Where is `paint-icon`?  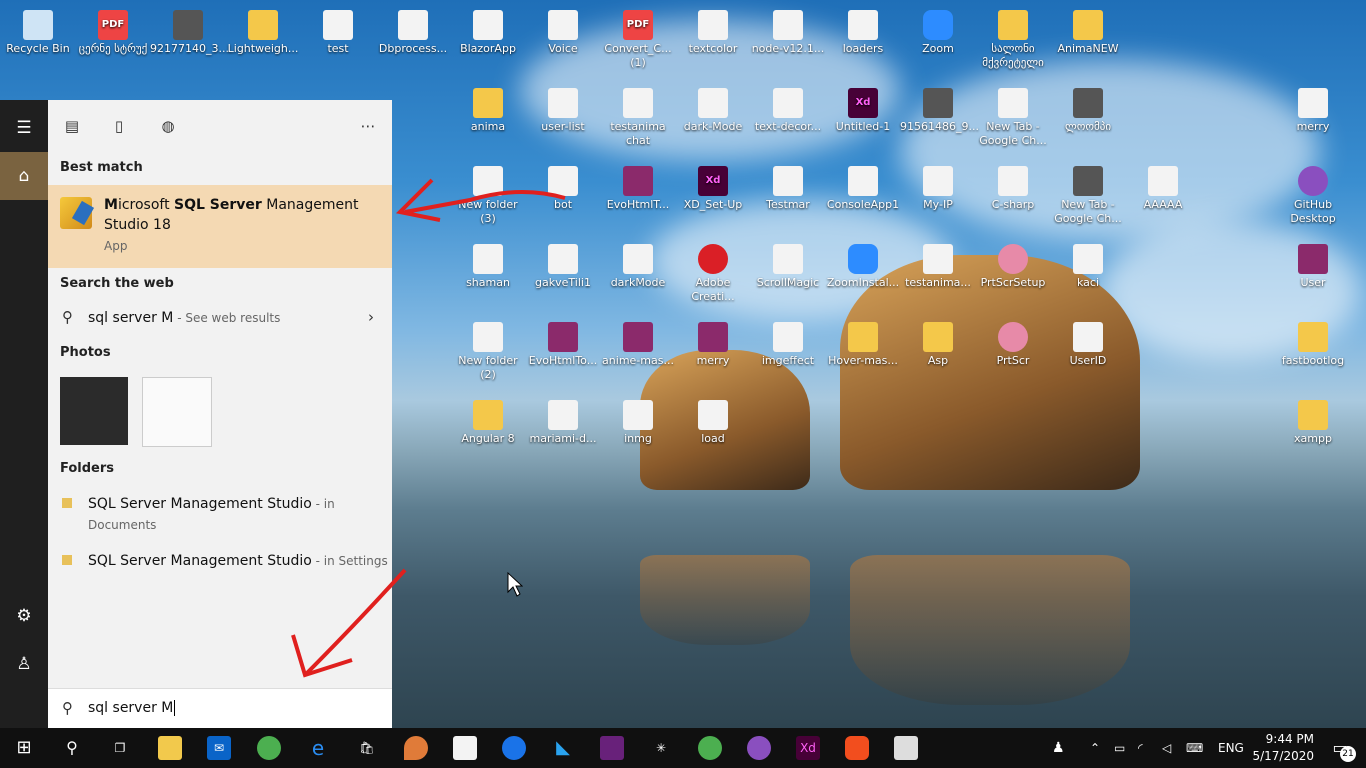
paint-icon is located at coordinates (416, 748).